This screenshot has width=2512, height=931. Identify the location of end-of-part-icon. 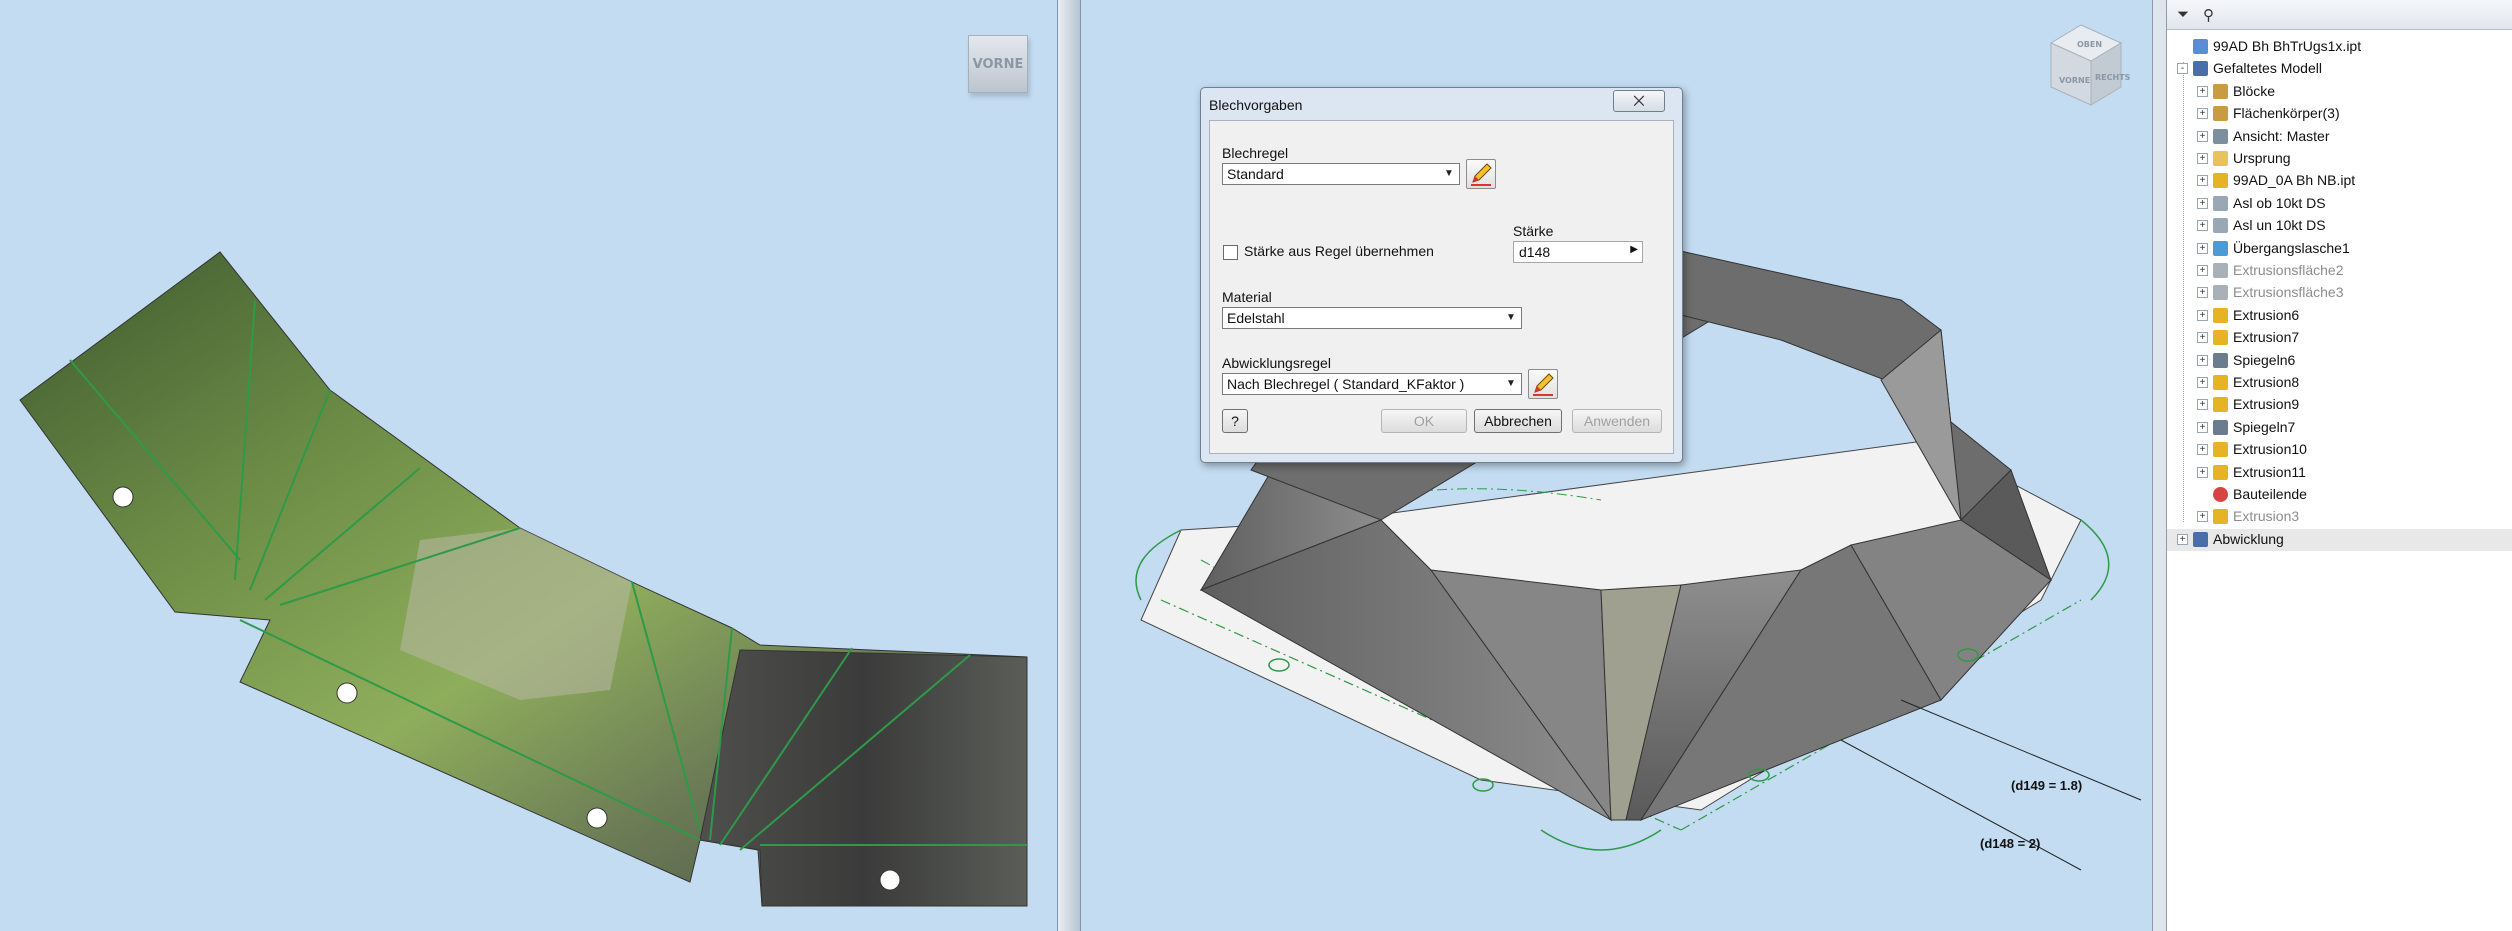
(2220, 494).